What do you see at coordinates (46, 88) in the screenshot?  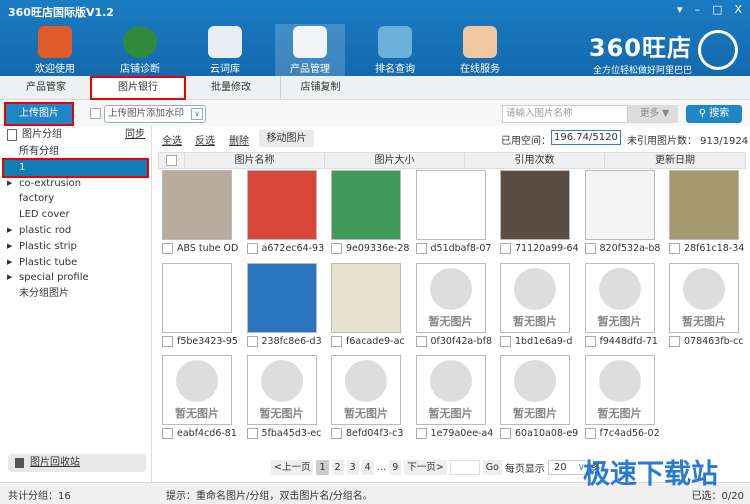 I see `tab-product-manager: 产品管家` at bounding box center [46, 88].